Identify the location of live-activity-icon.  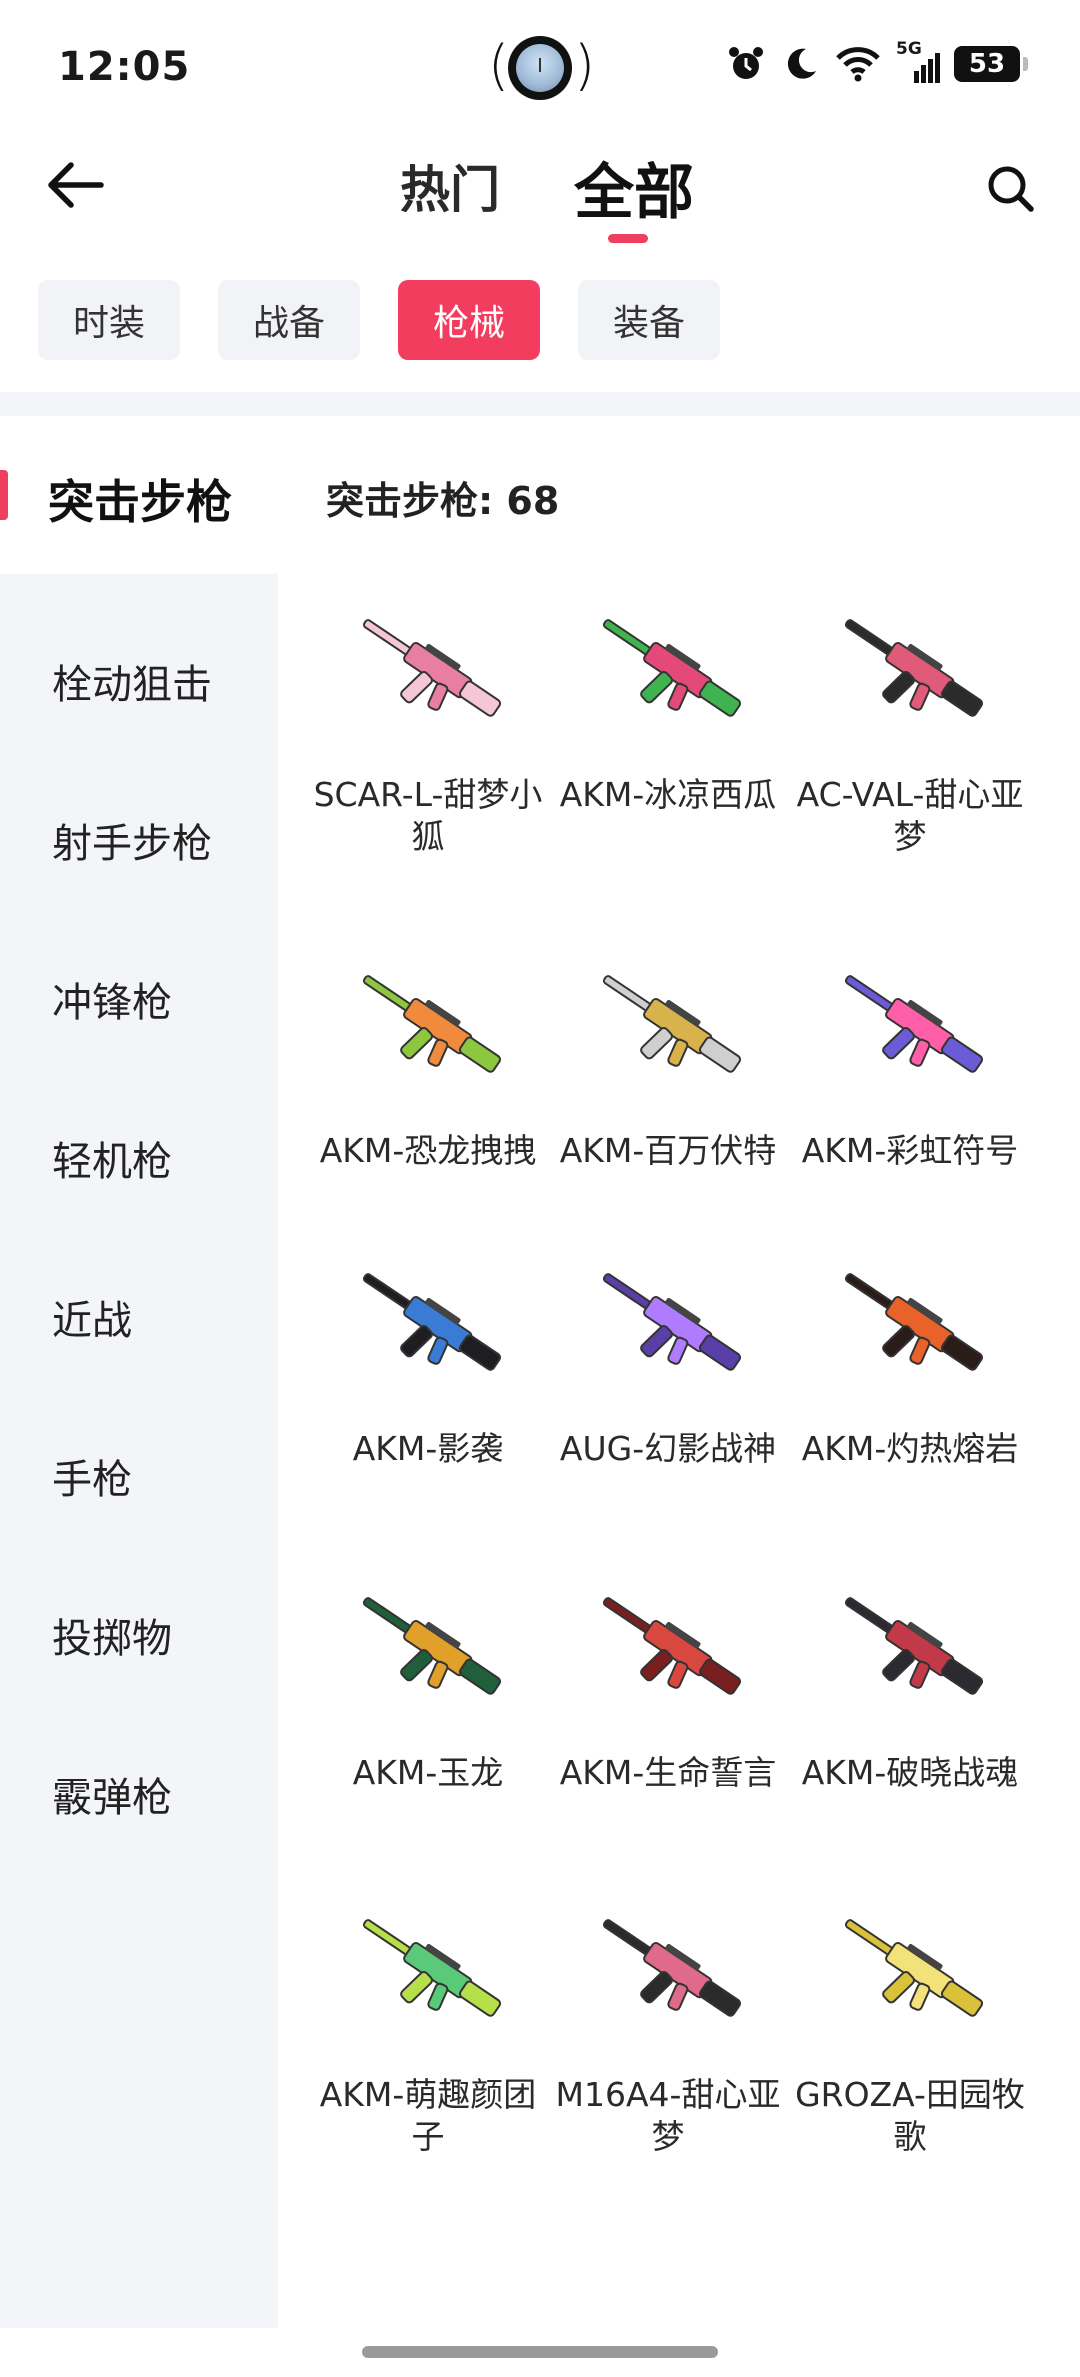
(540, 68).